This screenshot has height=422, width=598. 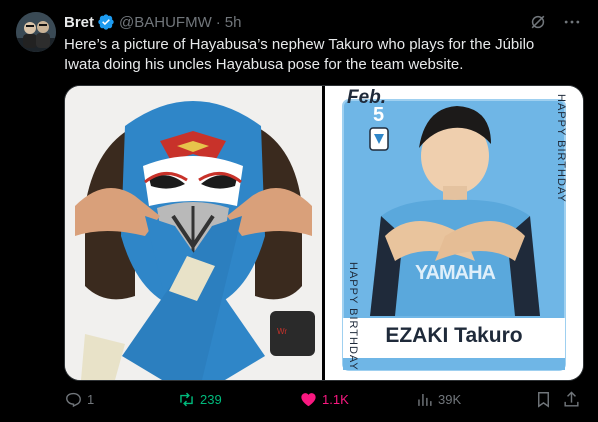 What do you see at coordinates (455, 273) in the screenshot?
I see `card-shirt-sponsor: YAMAHA` at bounding box center [455, 273].